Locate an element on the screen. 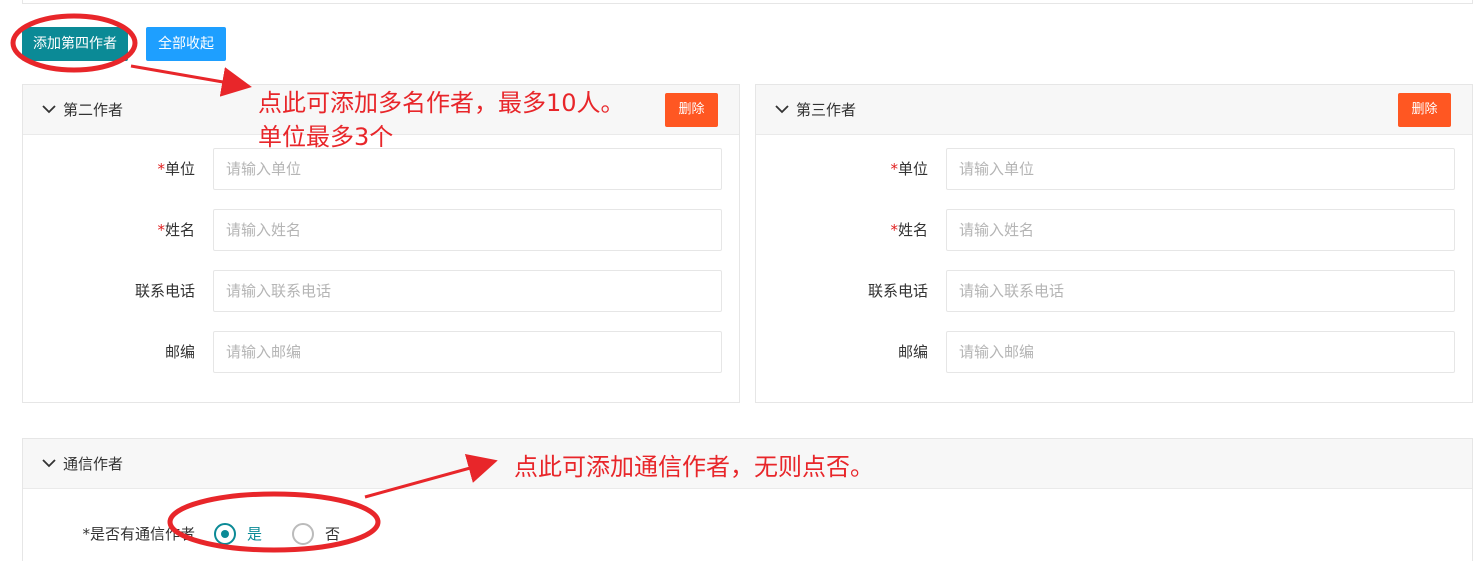  panel-title: 通信作者 is located at coordinates (93, 464).